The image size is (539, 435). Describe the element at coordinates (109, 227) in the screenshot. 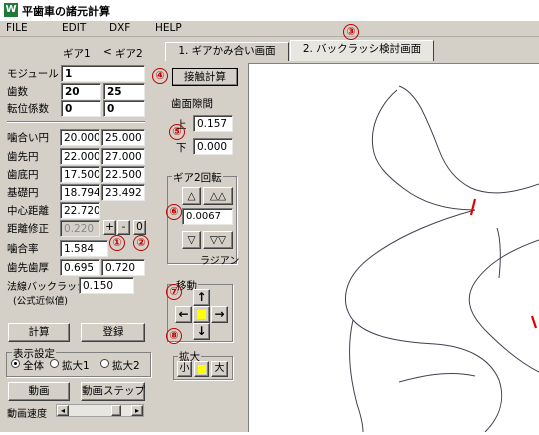

I see `center-plus-button: +` at that location.